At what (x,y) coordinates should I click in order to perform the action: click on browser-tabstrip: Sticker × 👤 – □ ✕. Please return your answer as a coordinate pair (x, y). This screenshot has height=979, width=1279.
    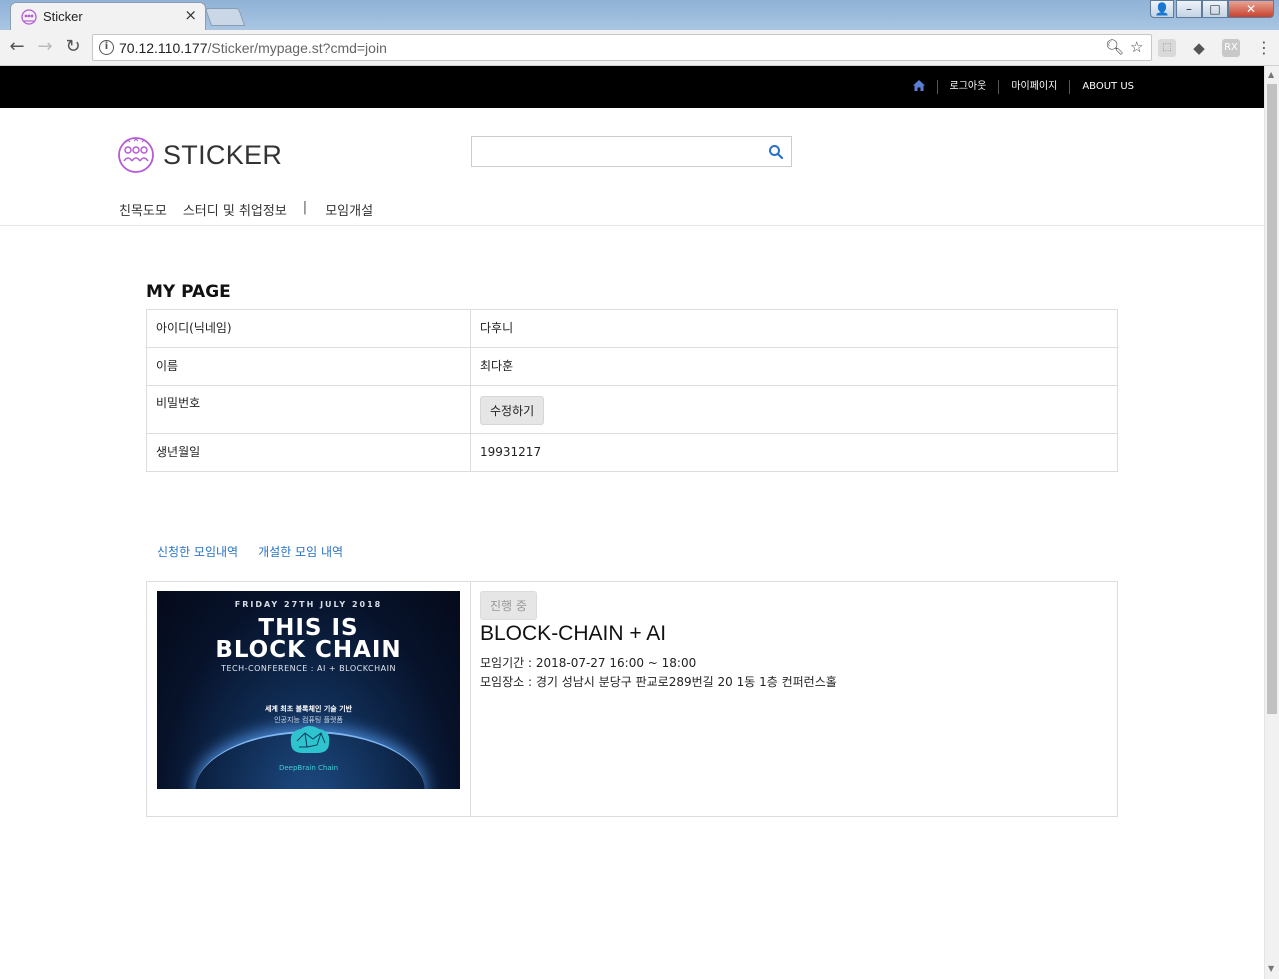
    Looking at the image, I should click on (639, 15).